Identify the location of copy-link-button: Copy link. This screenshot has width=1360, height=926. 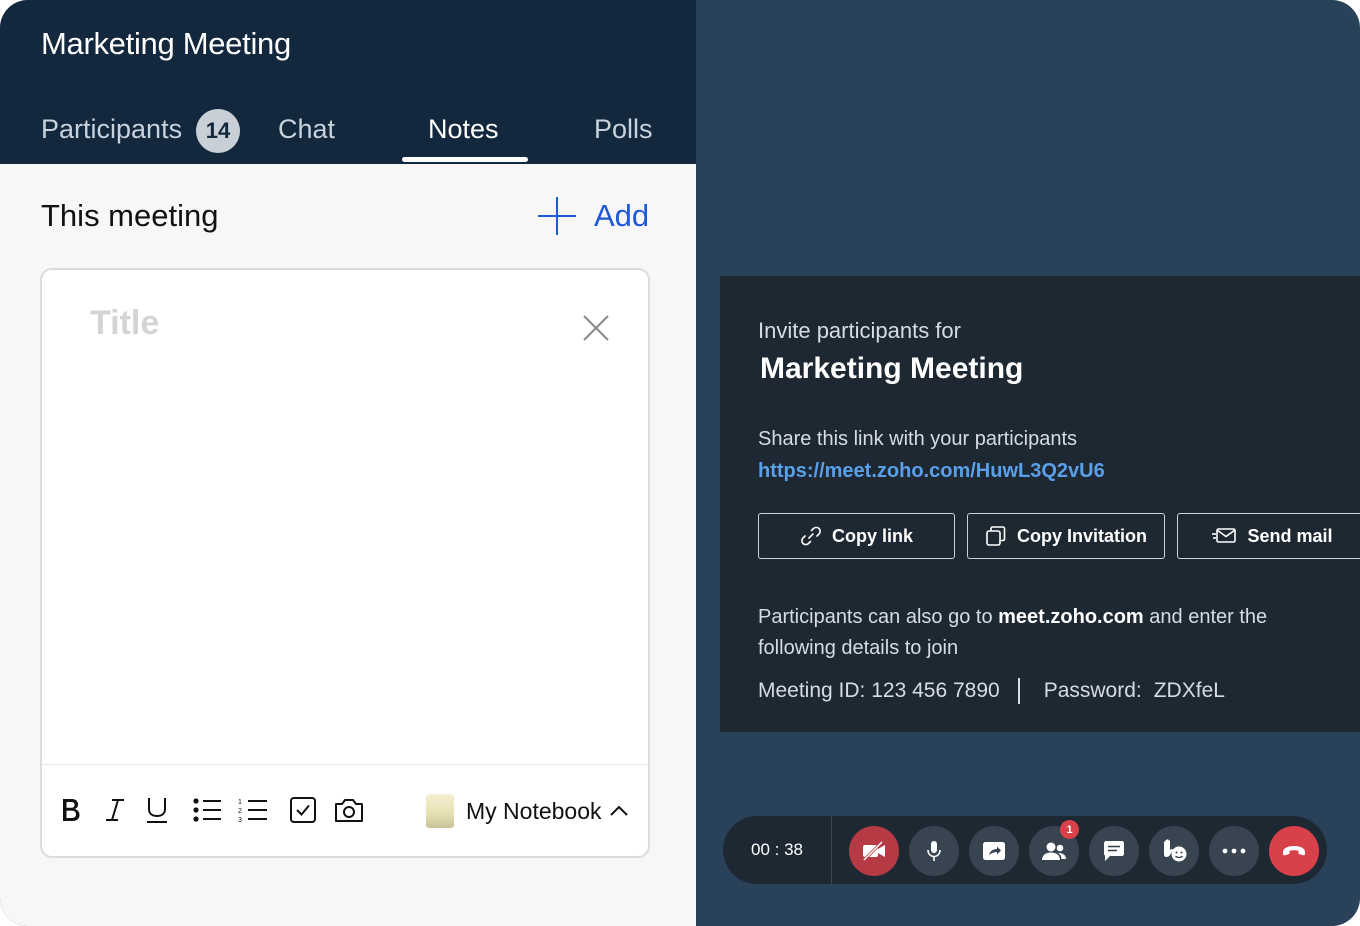
(856, 536).